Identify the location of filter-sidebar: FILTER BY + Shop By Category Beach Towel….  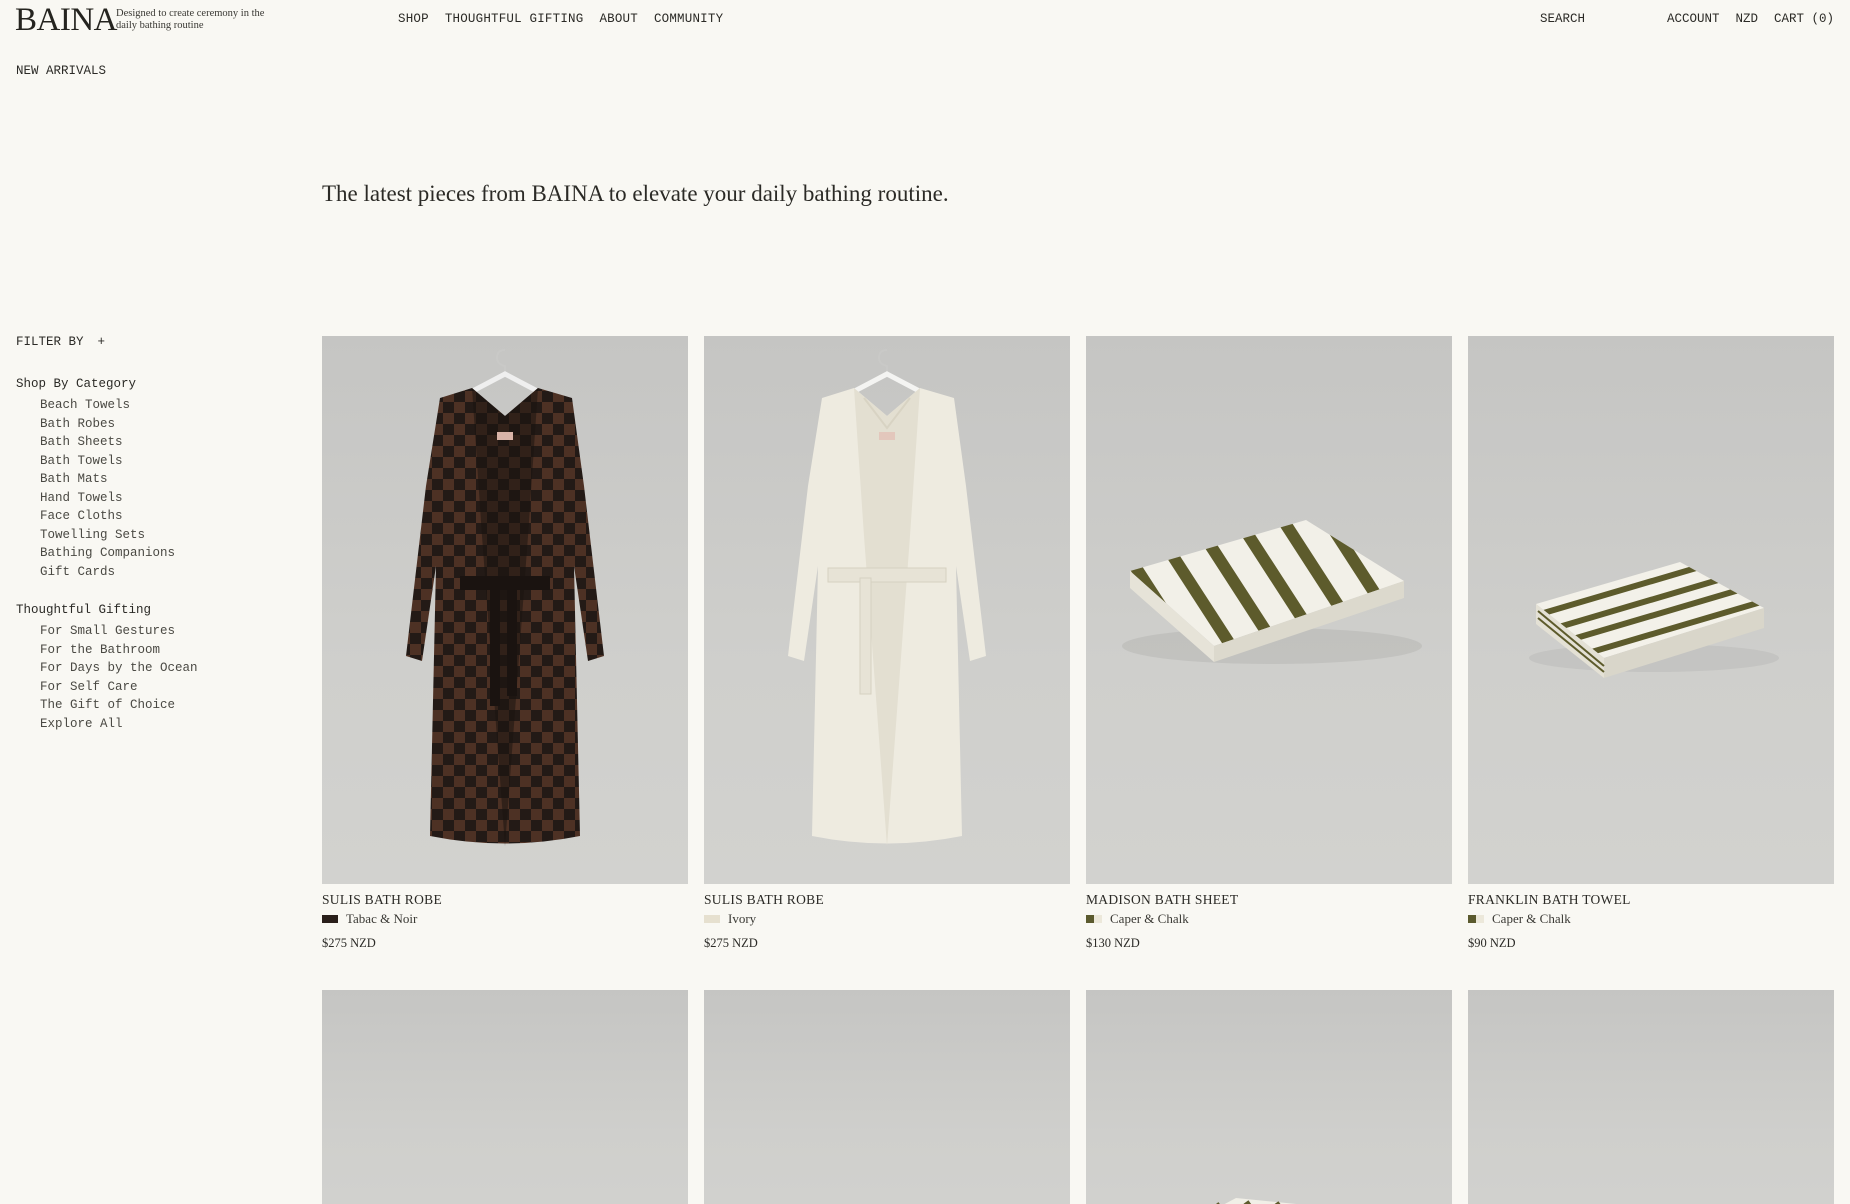
(146, 534).